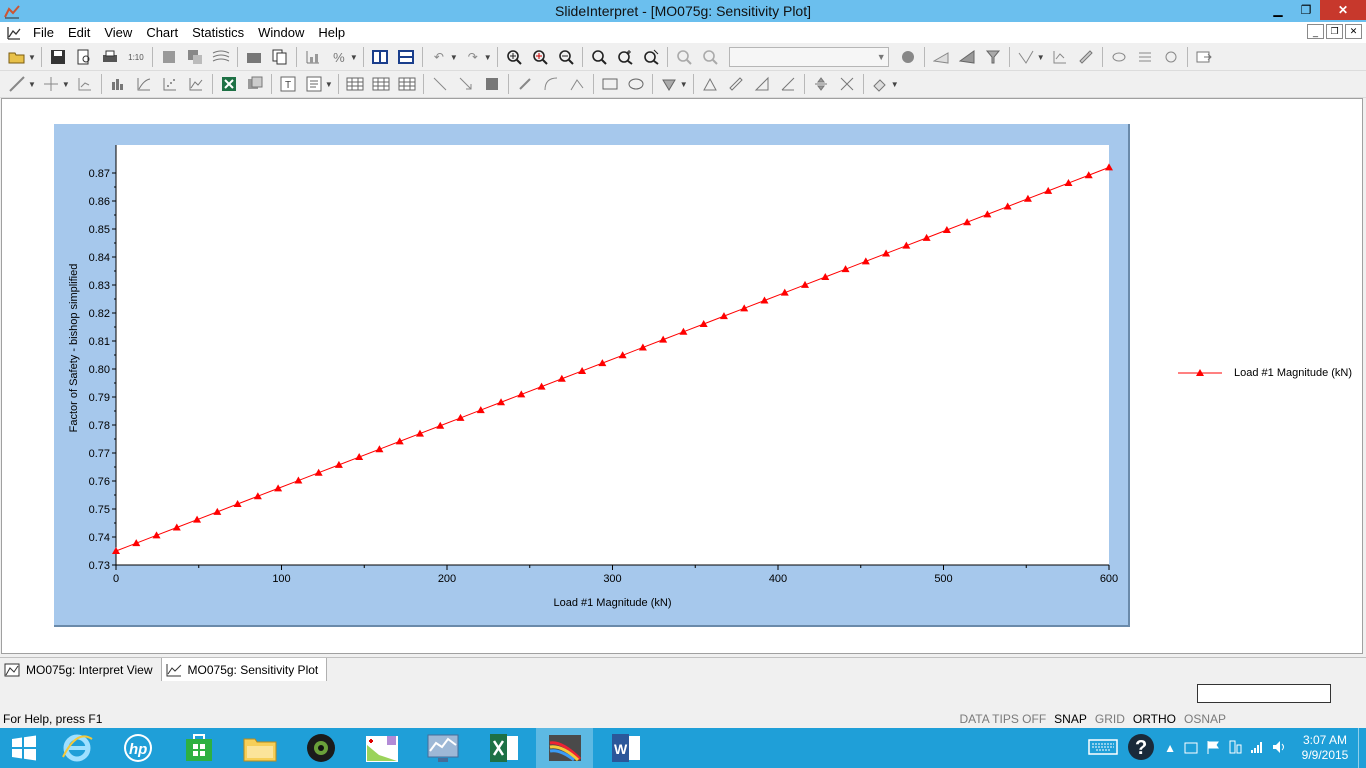  I want to click on tab-sensitivity-plot: MO075g: Sensitivity Plot, so click(244, 669).